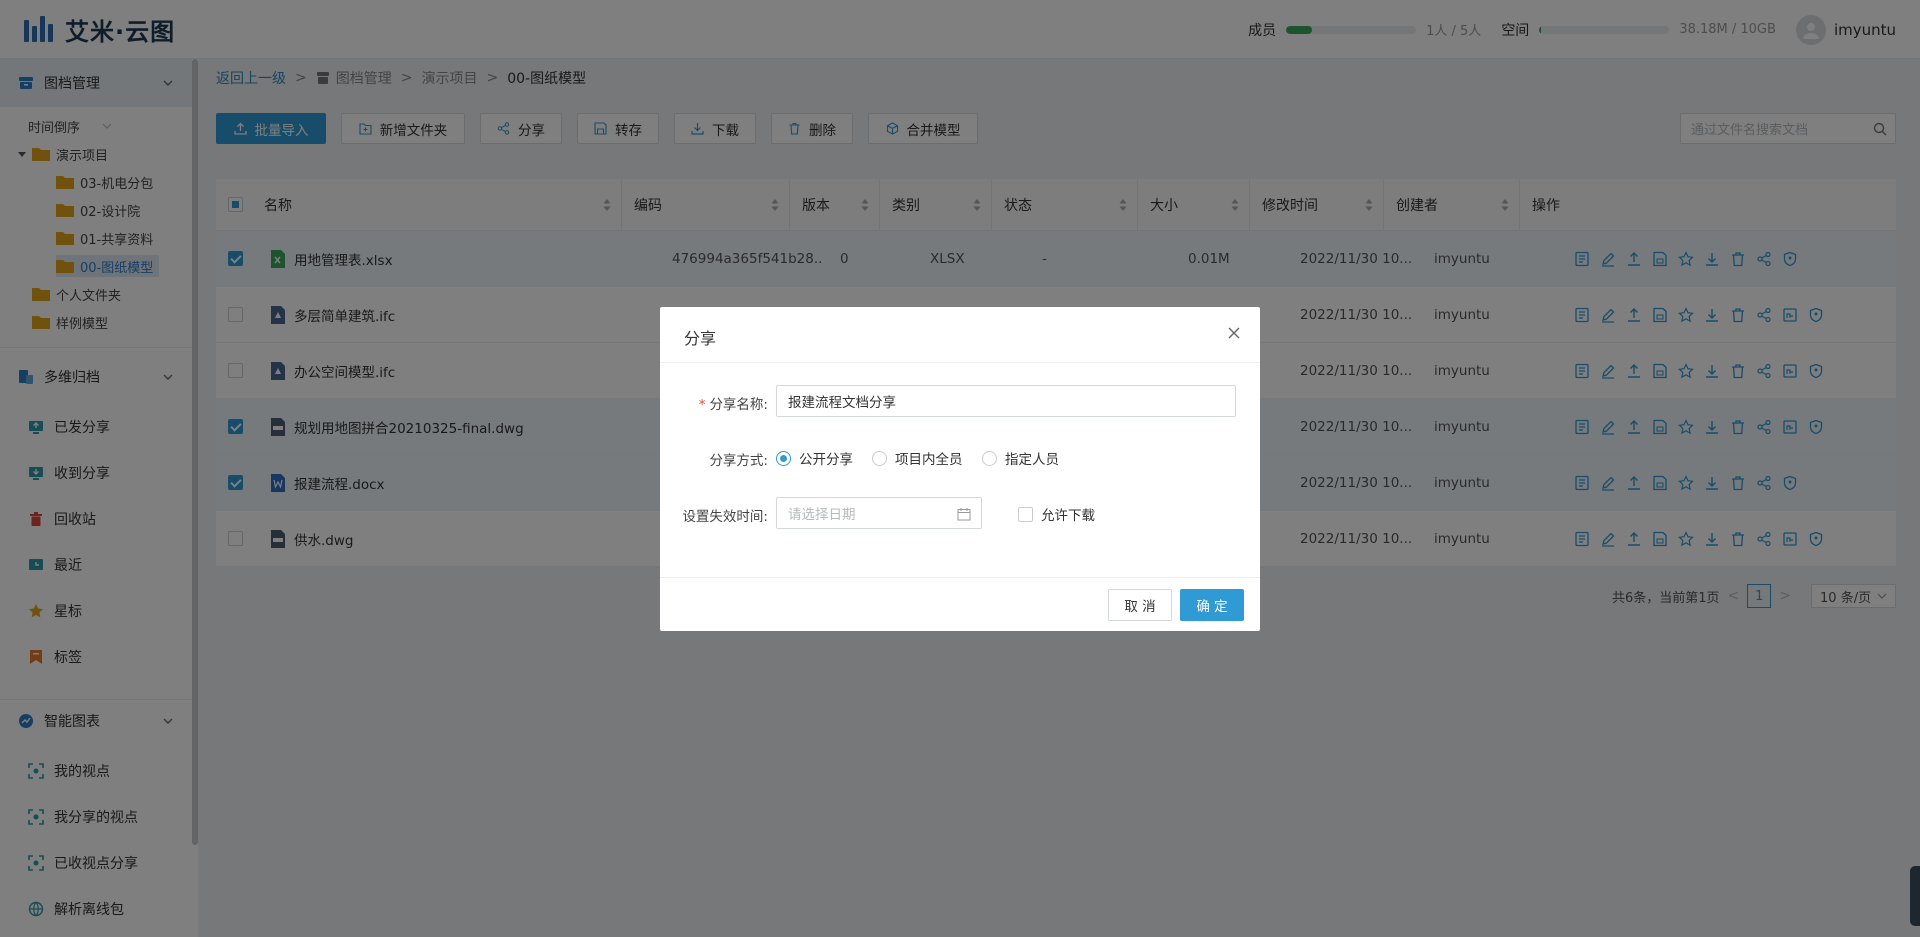  I want to click on share-name-label: * 分享名称:, so click(733, 405).